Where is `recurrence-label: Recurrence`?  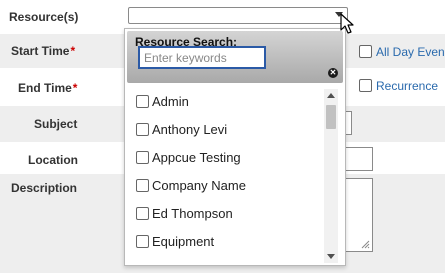 recurrence-label: Recurrence is located at coordinates (407, 86).